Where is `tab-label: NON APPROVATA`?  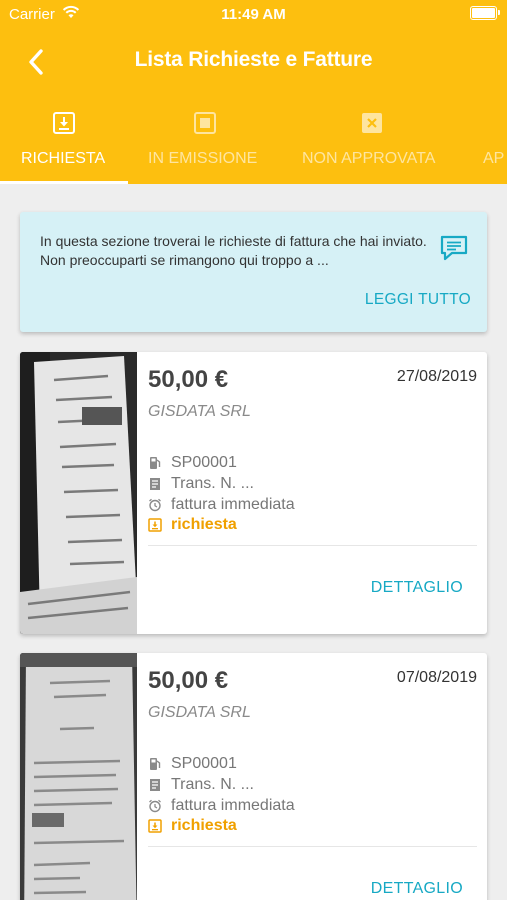
tab-label: NON APPROVATA is located at coordinates (369, 158).